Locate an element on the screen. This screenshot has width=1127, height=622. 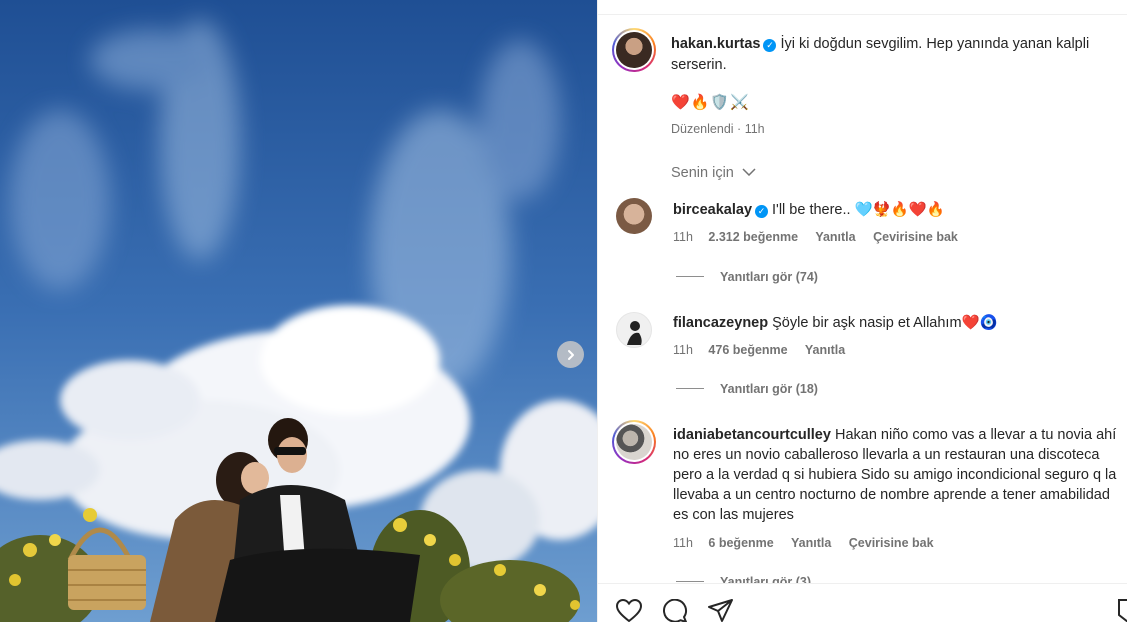
sort-label: Senin için is located at coordinates (702, 173).